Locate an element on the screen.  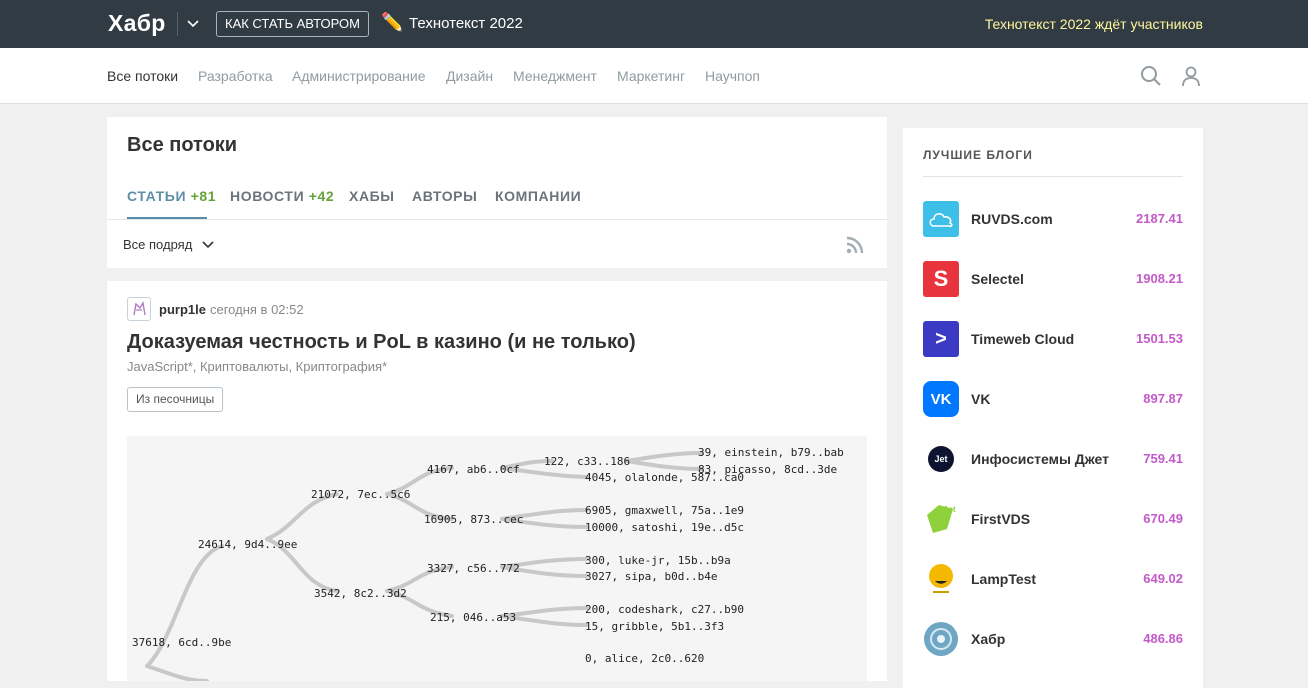
logo-text: > is located at coordinates (941, 338).